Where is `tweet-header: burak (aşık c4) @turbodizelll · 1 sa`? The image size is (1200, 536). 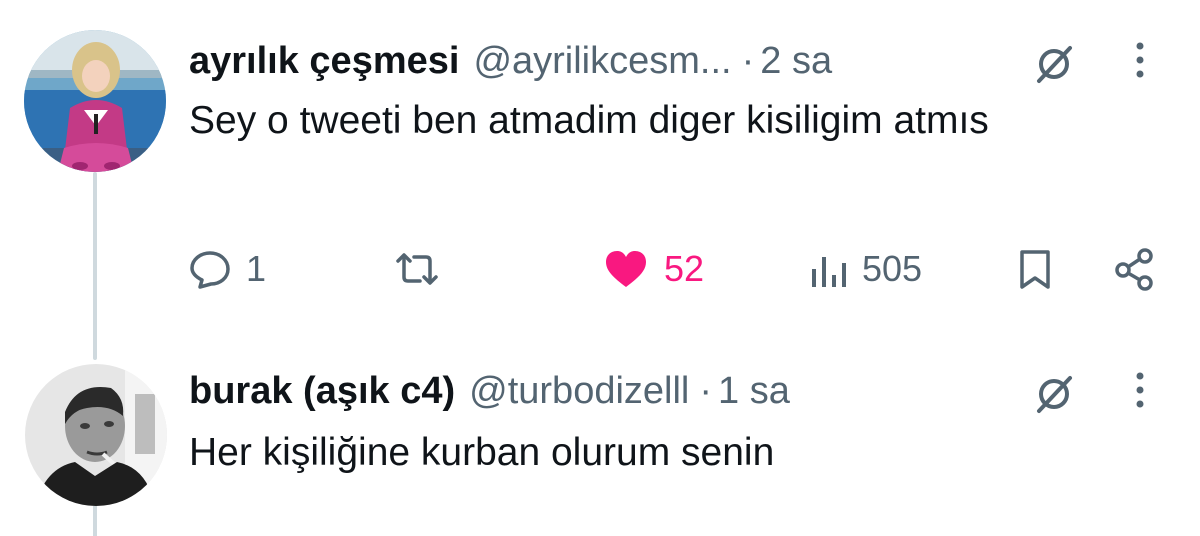
tweet-header: burak (aşık c4) @turbodizelll · 1 sa is located at coordinates (489, 391).